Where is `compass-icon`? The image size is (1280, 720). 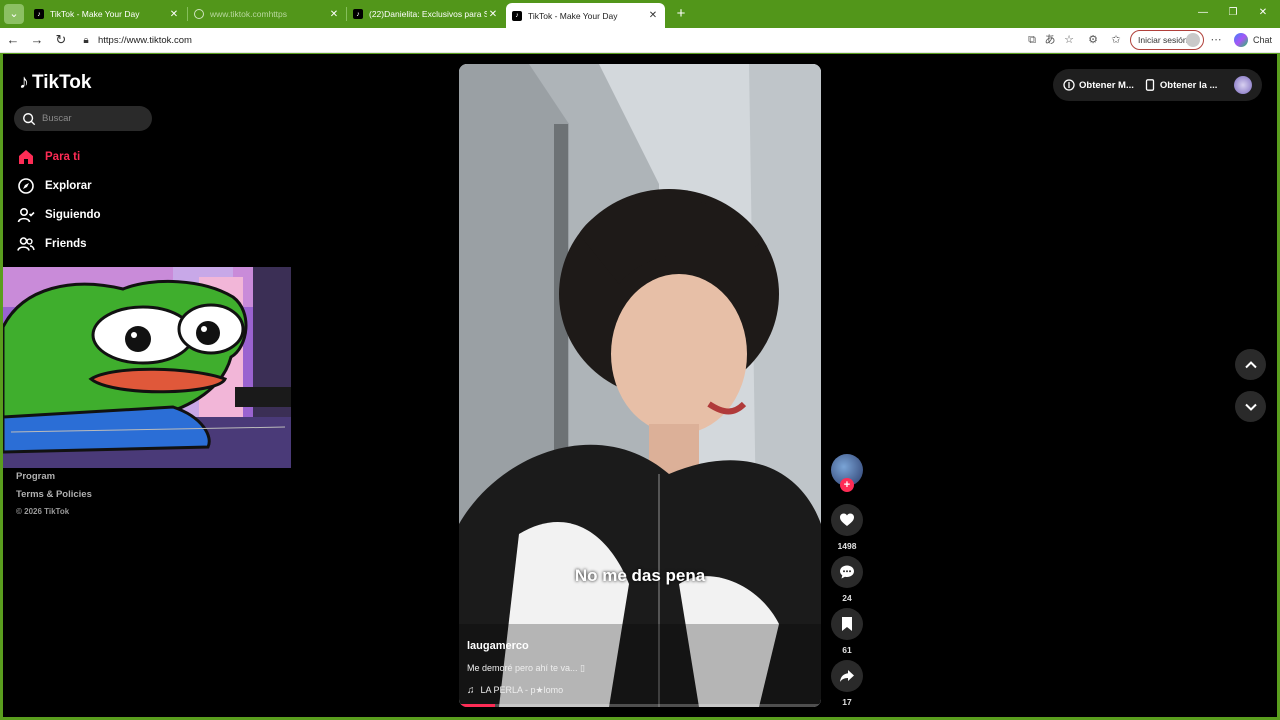 compass-icon is located at coordinates (26, 186).